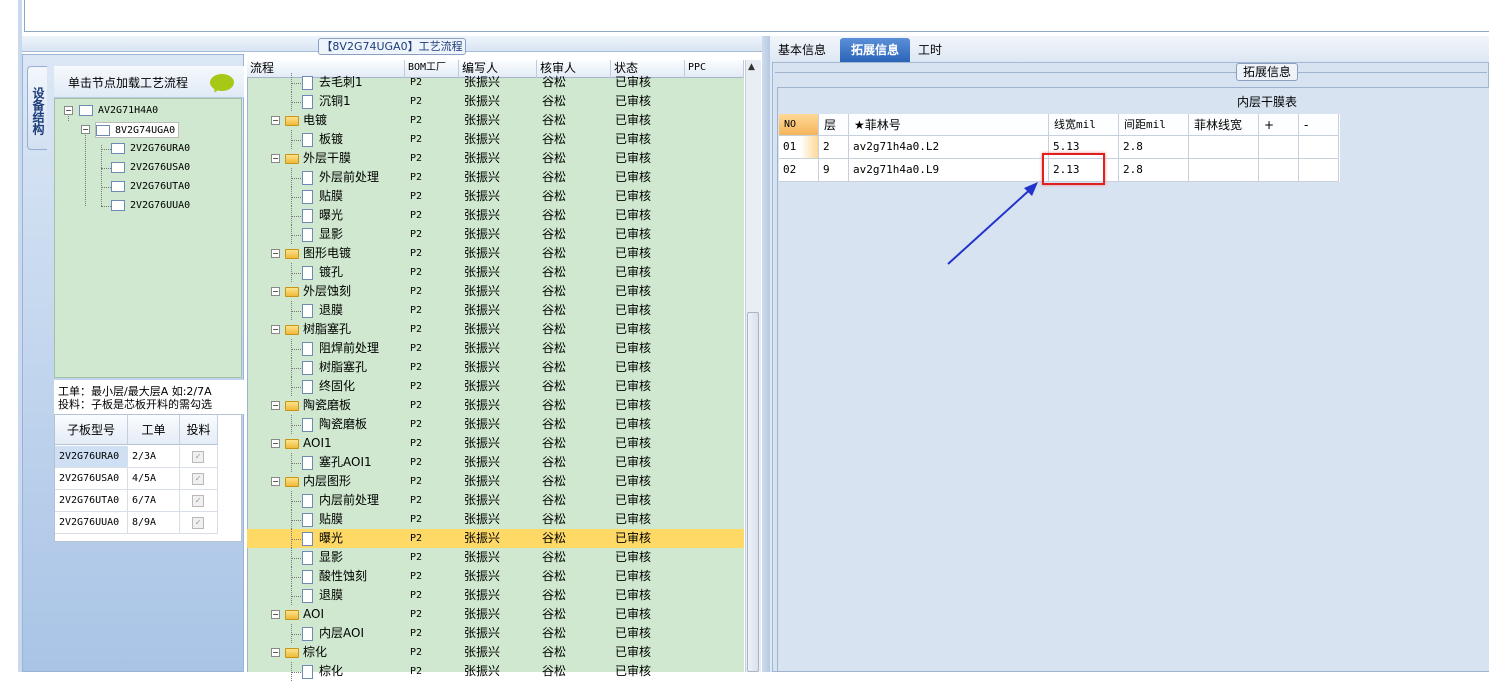 This screenshot has height=681, width=1489. I want to click on process-name-cell: 退膜, so click(352, 310).